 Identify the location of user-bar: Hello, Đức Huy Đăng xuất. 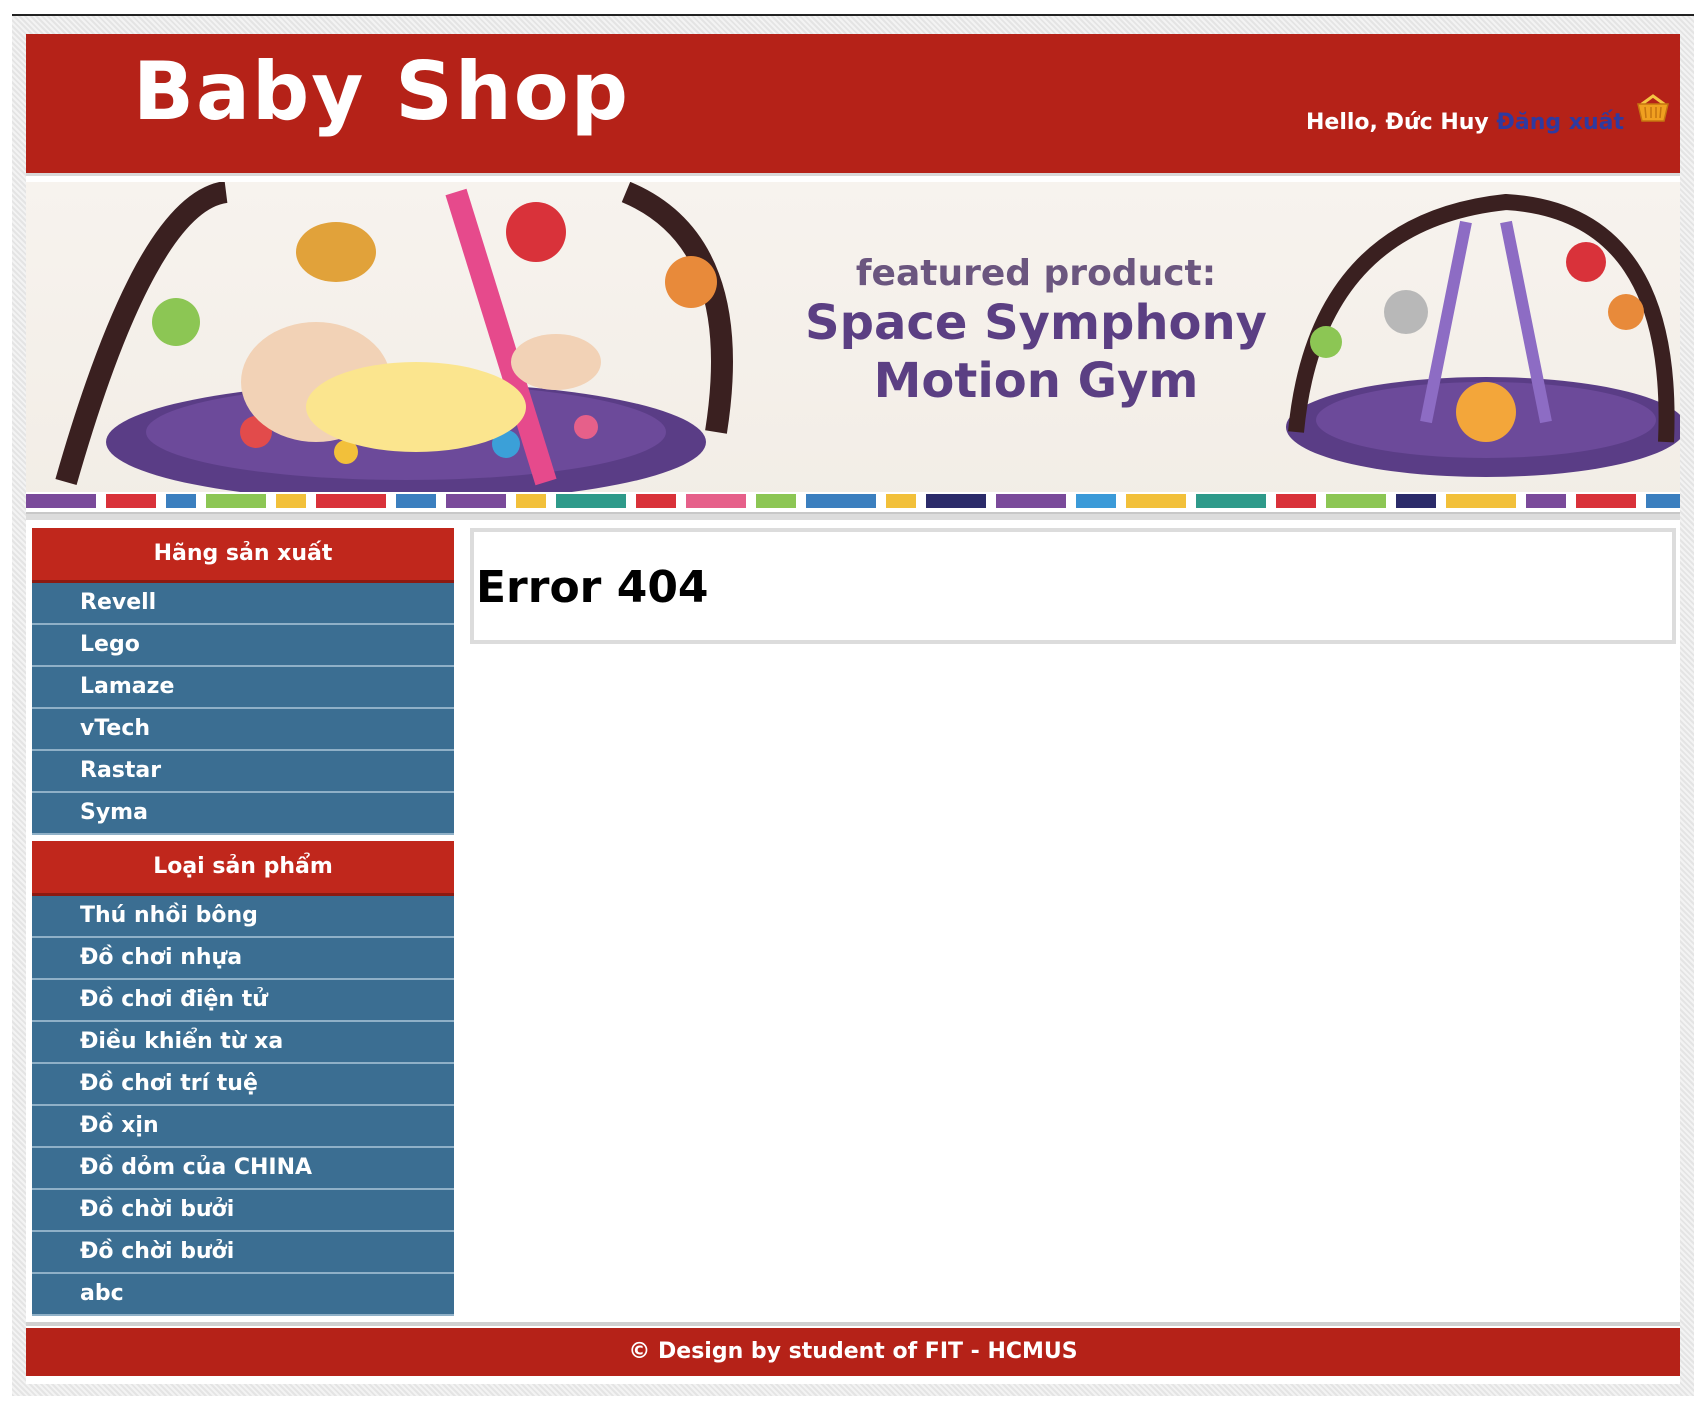
(1465, 122).